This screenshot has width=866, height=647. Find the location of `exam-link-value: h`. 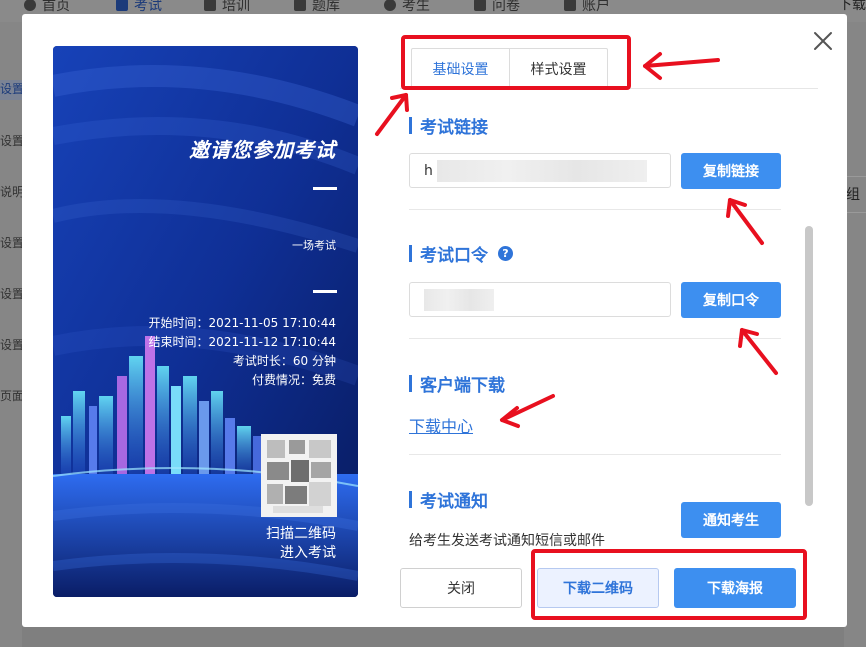

exam-link-value: h is located at coordinates (428, 170).